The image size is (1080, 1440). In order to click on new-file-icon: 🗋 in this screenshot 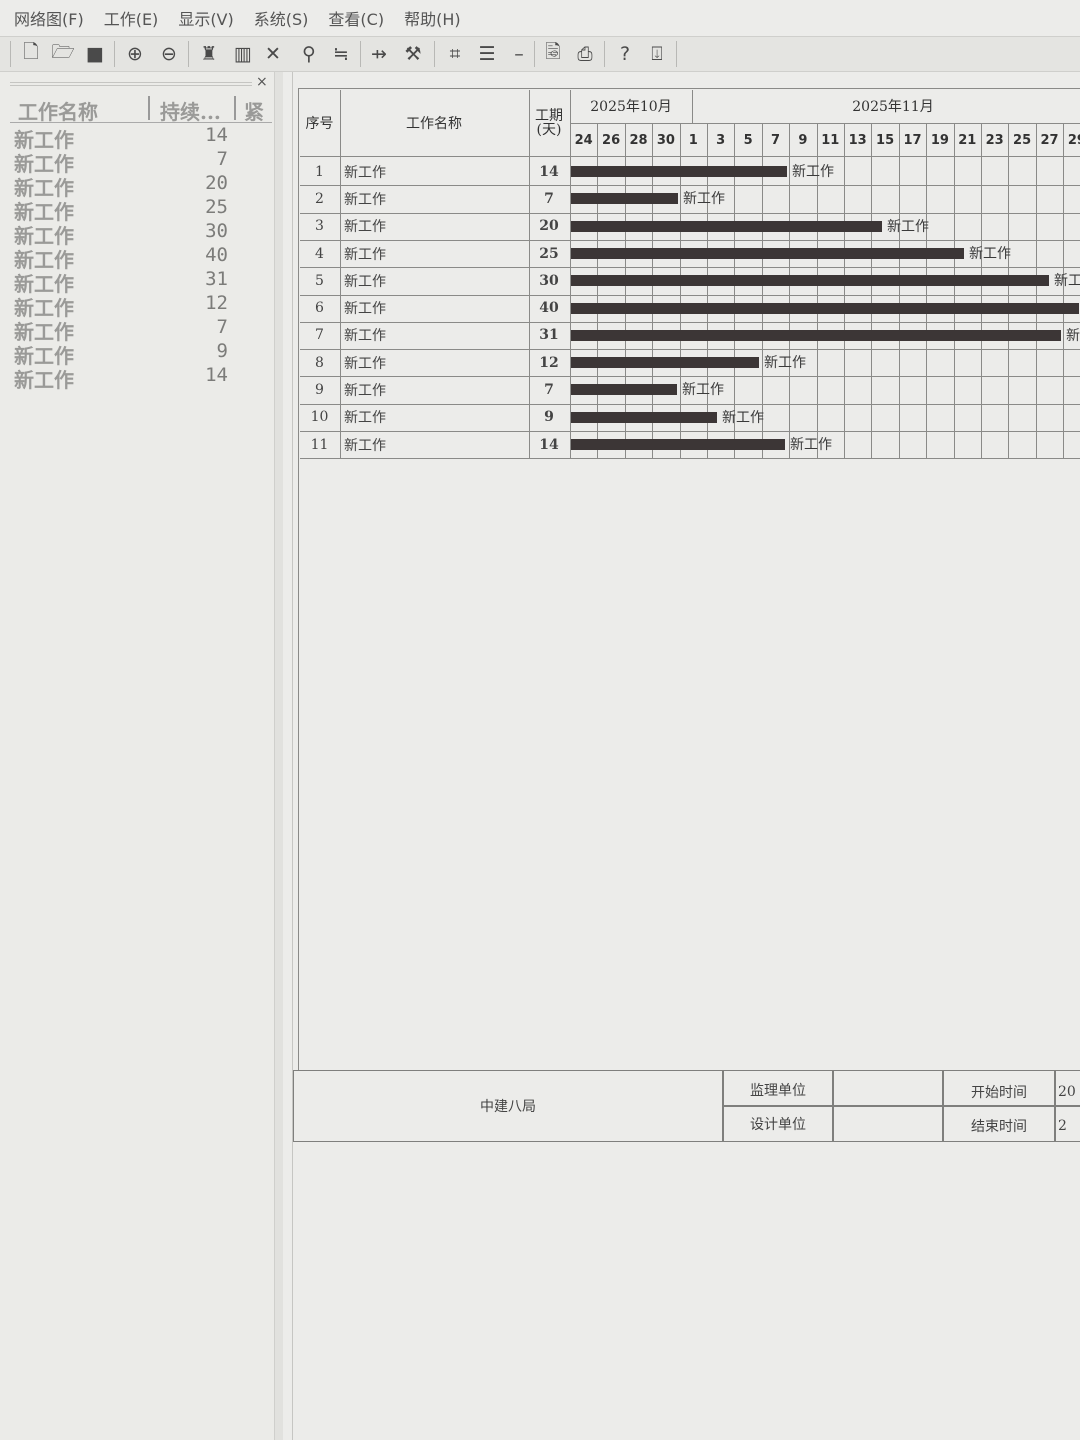, I will do `click(31, 54)`.